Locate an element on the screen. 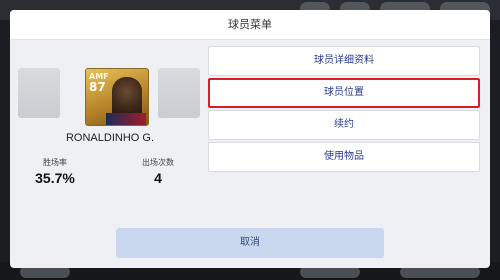  appearances-label: 出场次数 is located at coordinates (158, 162).